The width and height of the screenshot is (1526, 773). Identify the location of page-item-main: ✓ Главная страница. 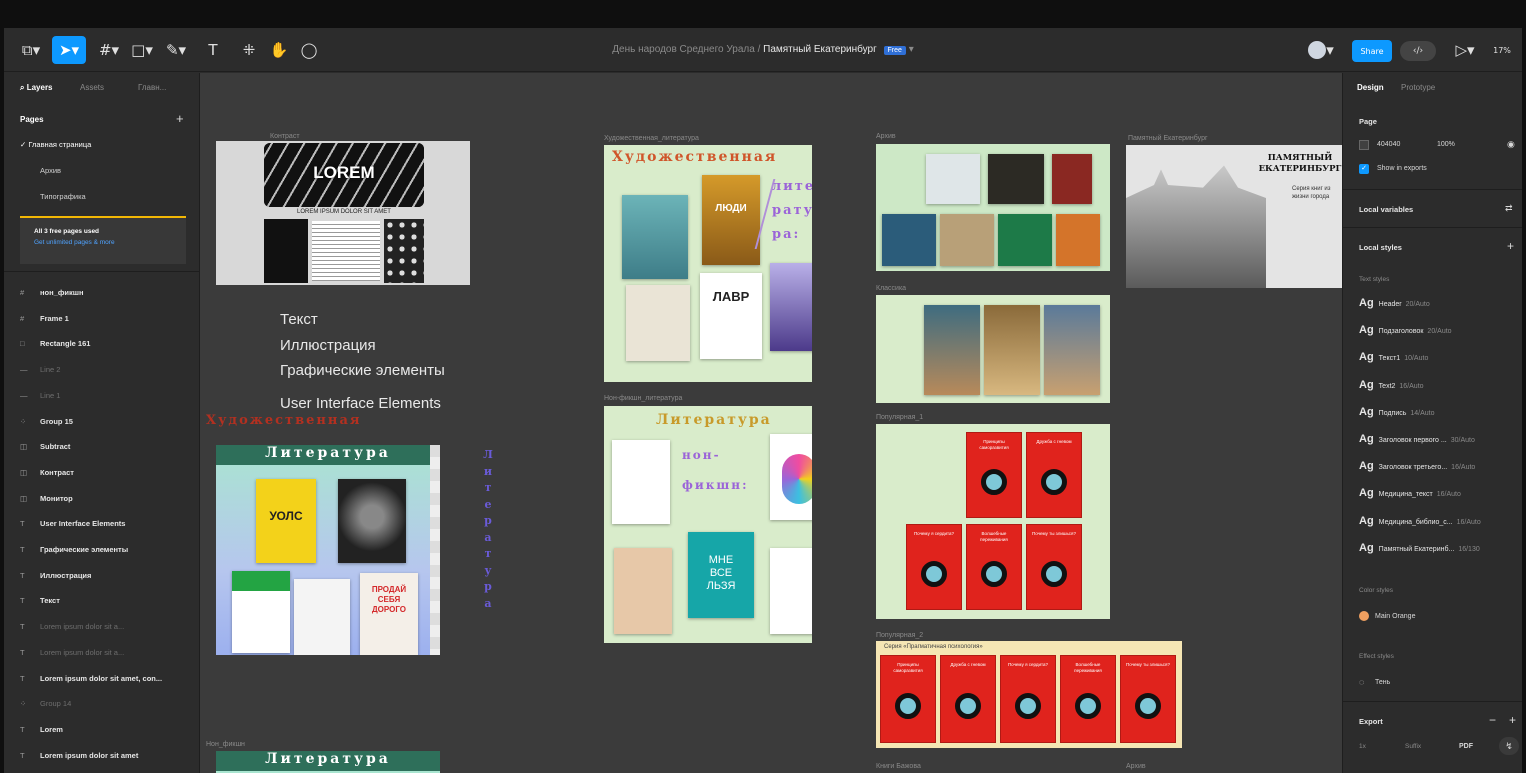
(55, 144).